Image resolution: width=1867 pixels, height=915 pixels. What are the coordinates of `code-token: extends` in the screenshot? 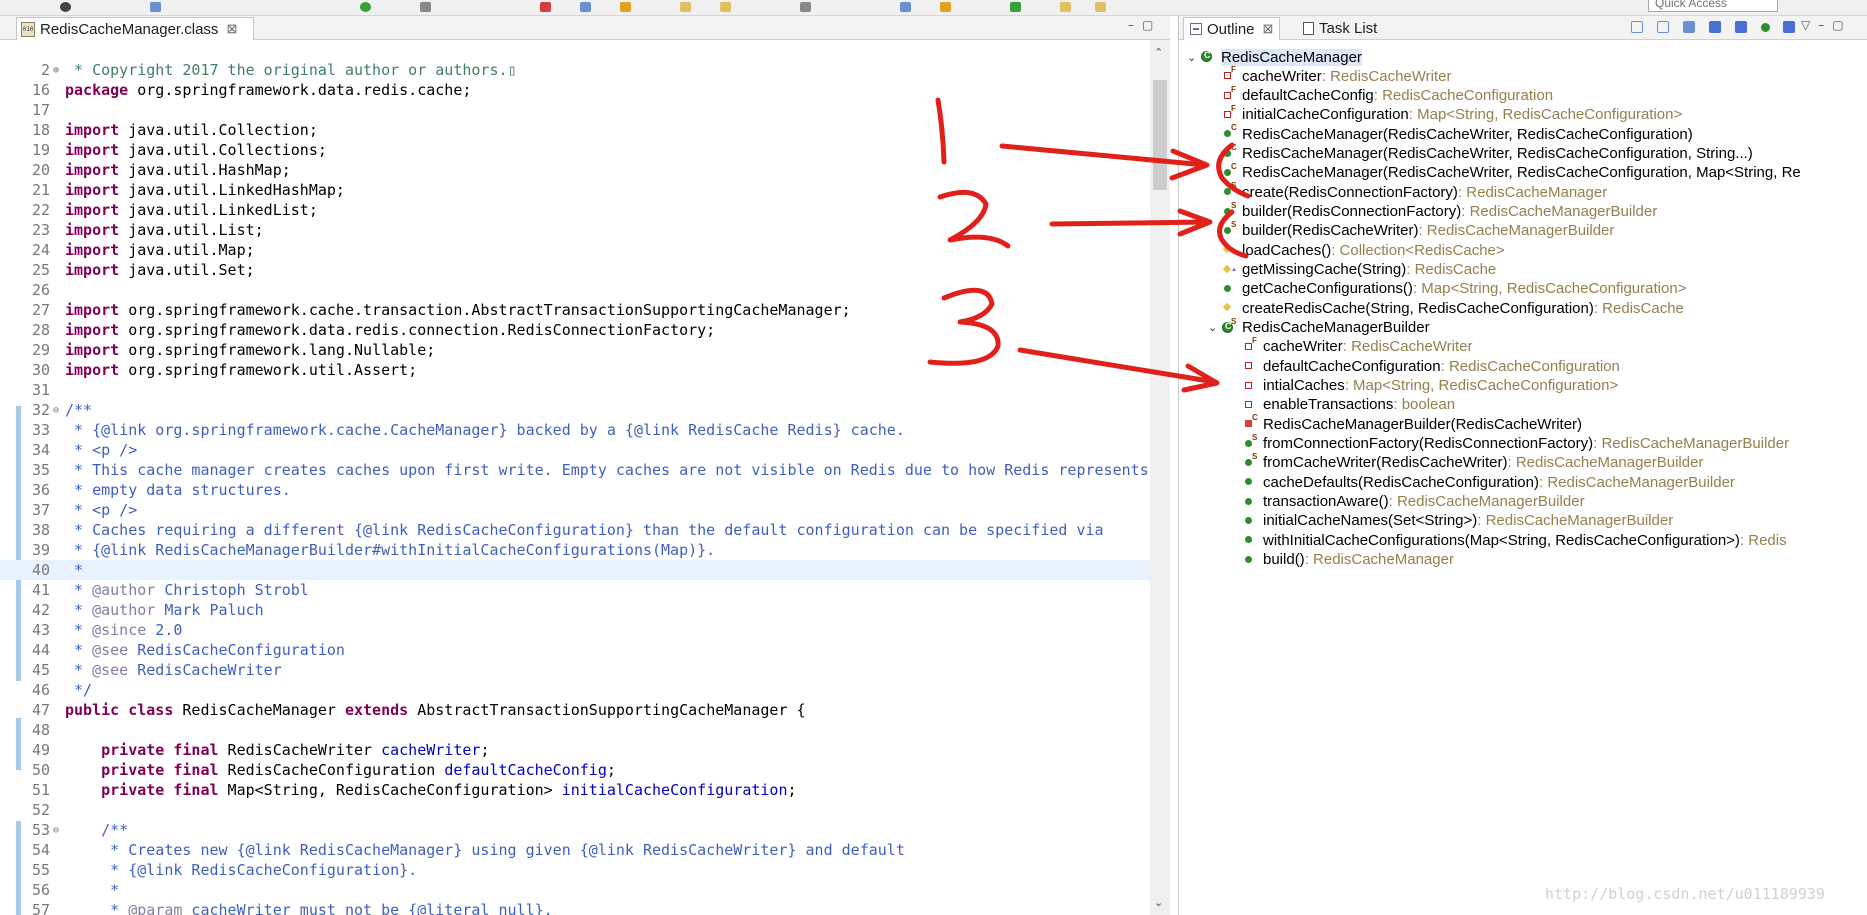 It's located at (376, 710).